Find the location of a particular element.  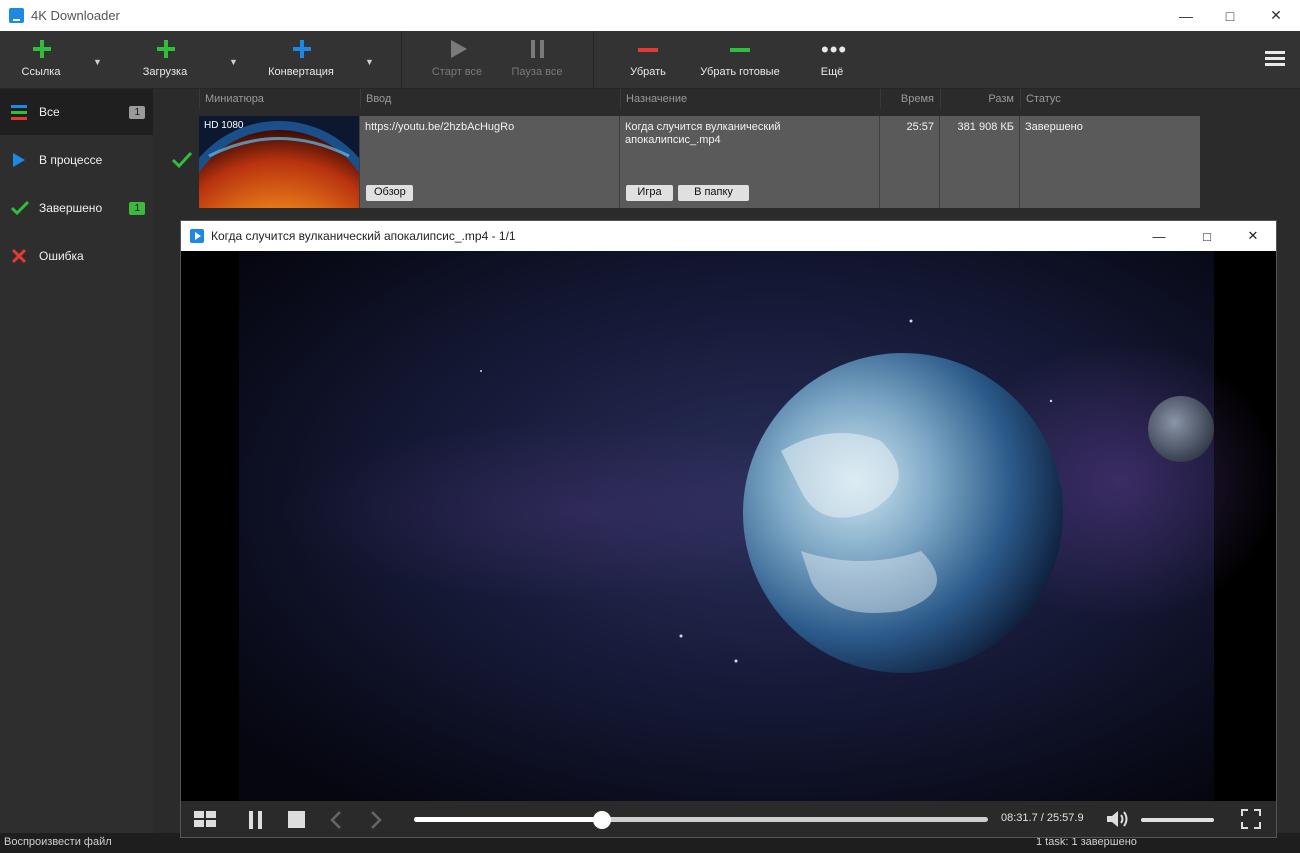

close-button: ✕ is located at coordinates (1276, 15).